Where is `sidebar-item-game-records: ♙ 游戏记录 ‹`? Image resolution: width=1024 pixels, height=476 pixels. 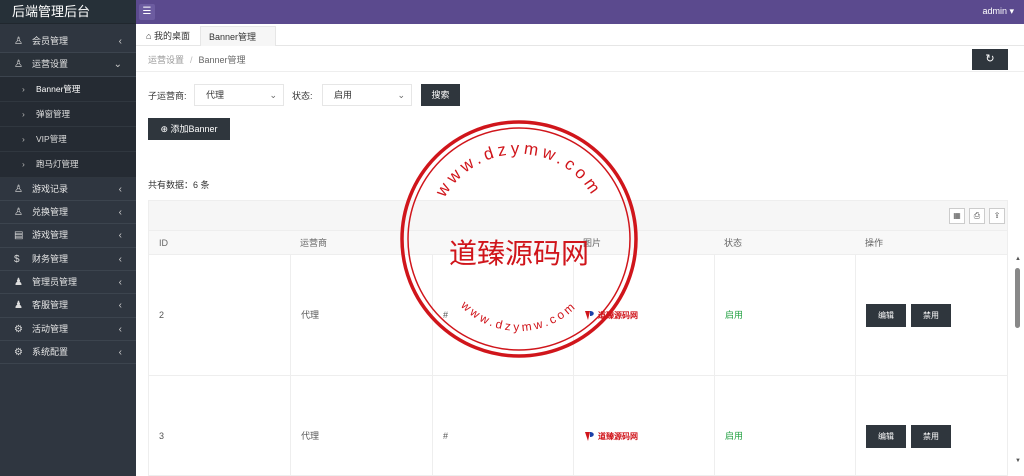
sidebar-item-game-records: ♙ 游戏记录 ‹ is located at coordinates (68, 190).